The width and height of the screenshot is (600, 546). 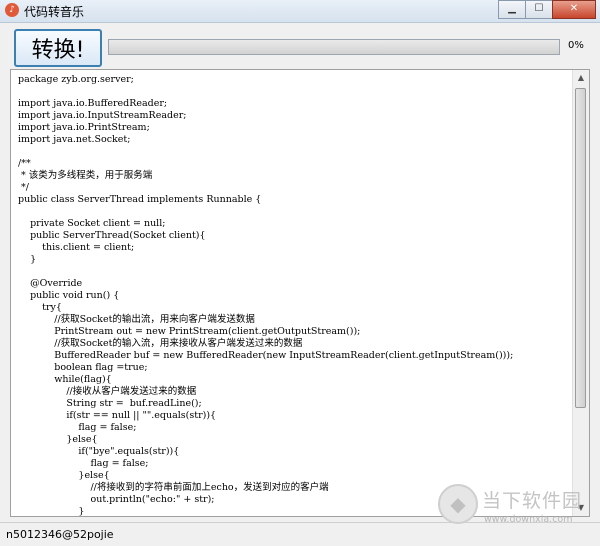 I want to click on minimize-button: ▁, so click(x=512, y=9).